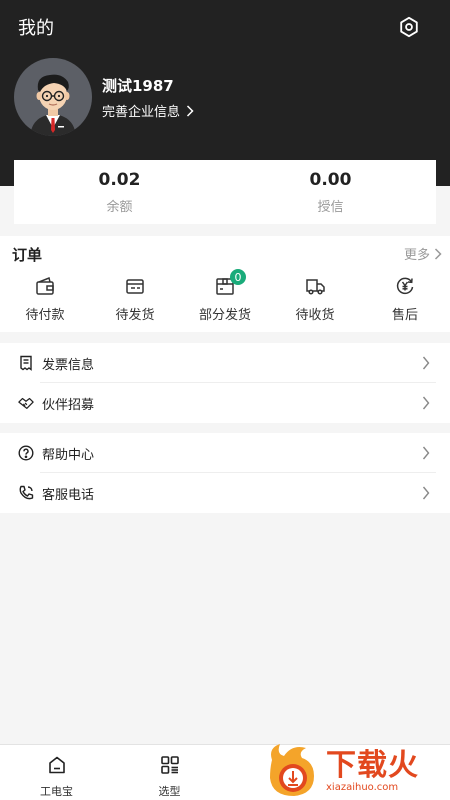  Describe the element at coordinates (45, 315) in the screenshot. I see `order-label: 待付款` at that location.